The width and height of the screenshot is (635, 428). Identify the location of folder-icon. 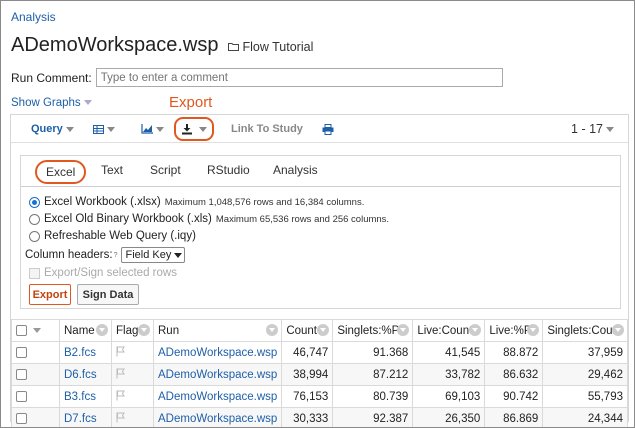
(234, 47).